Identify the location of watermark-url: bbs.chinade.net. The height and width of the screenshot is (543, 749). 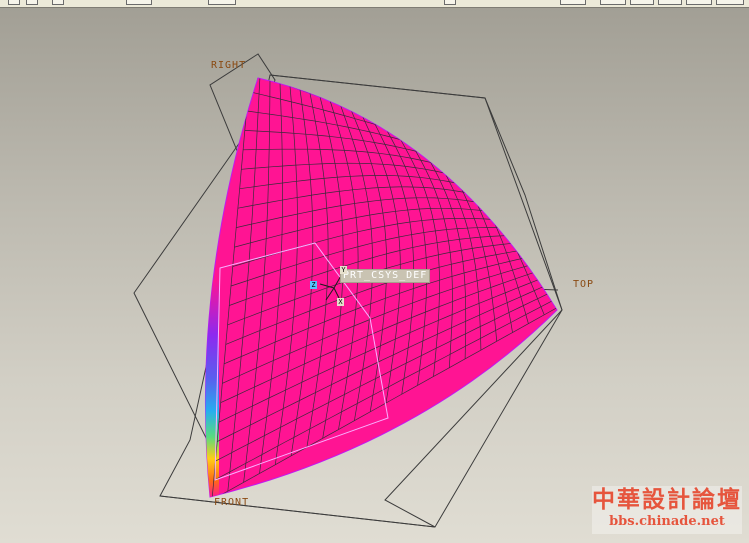
(667, 521).